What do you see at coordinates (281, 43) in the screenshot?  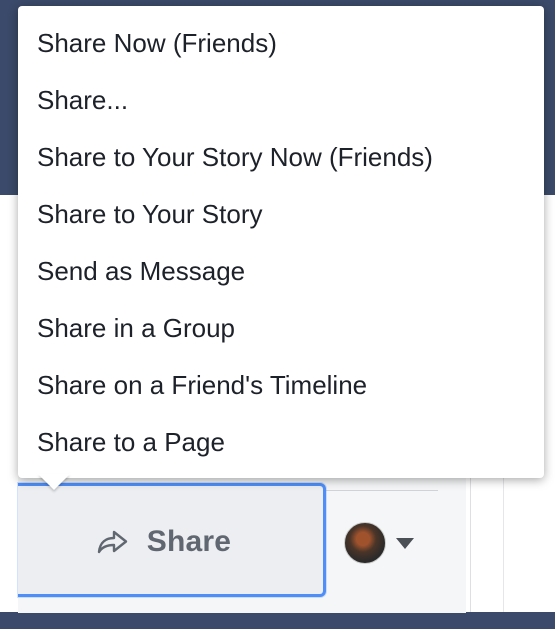 I see `menu-item-share-now: Share Now (Friends)` at bounding box center [281, 43].